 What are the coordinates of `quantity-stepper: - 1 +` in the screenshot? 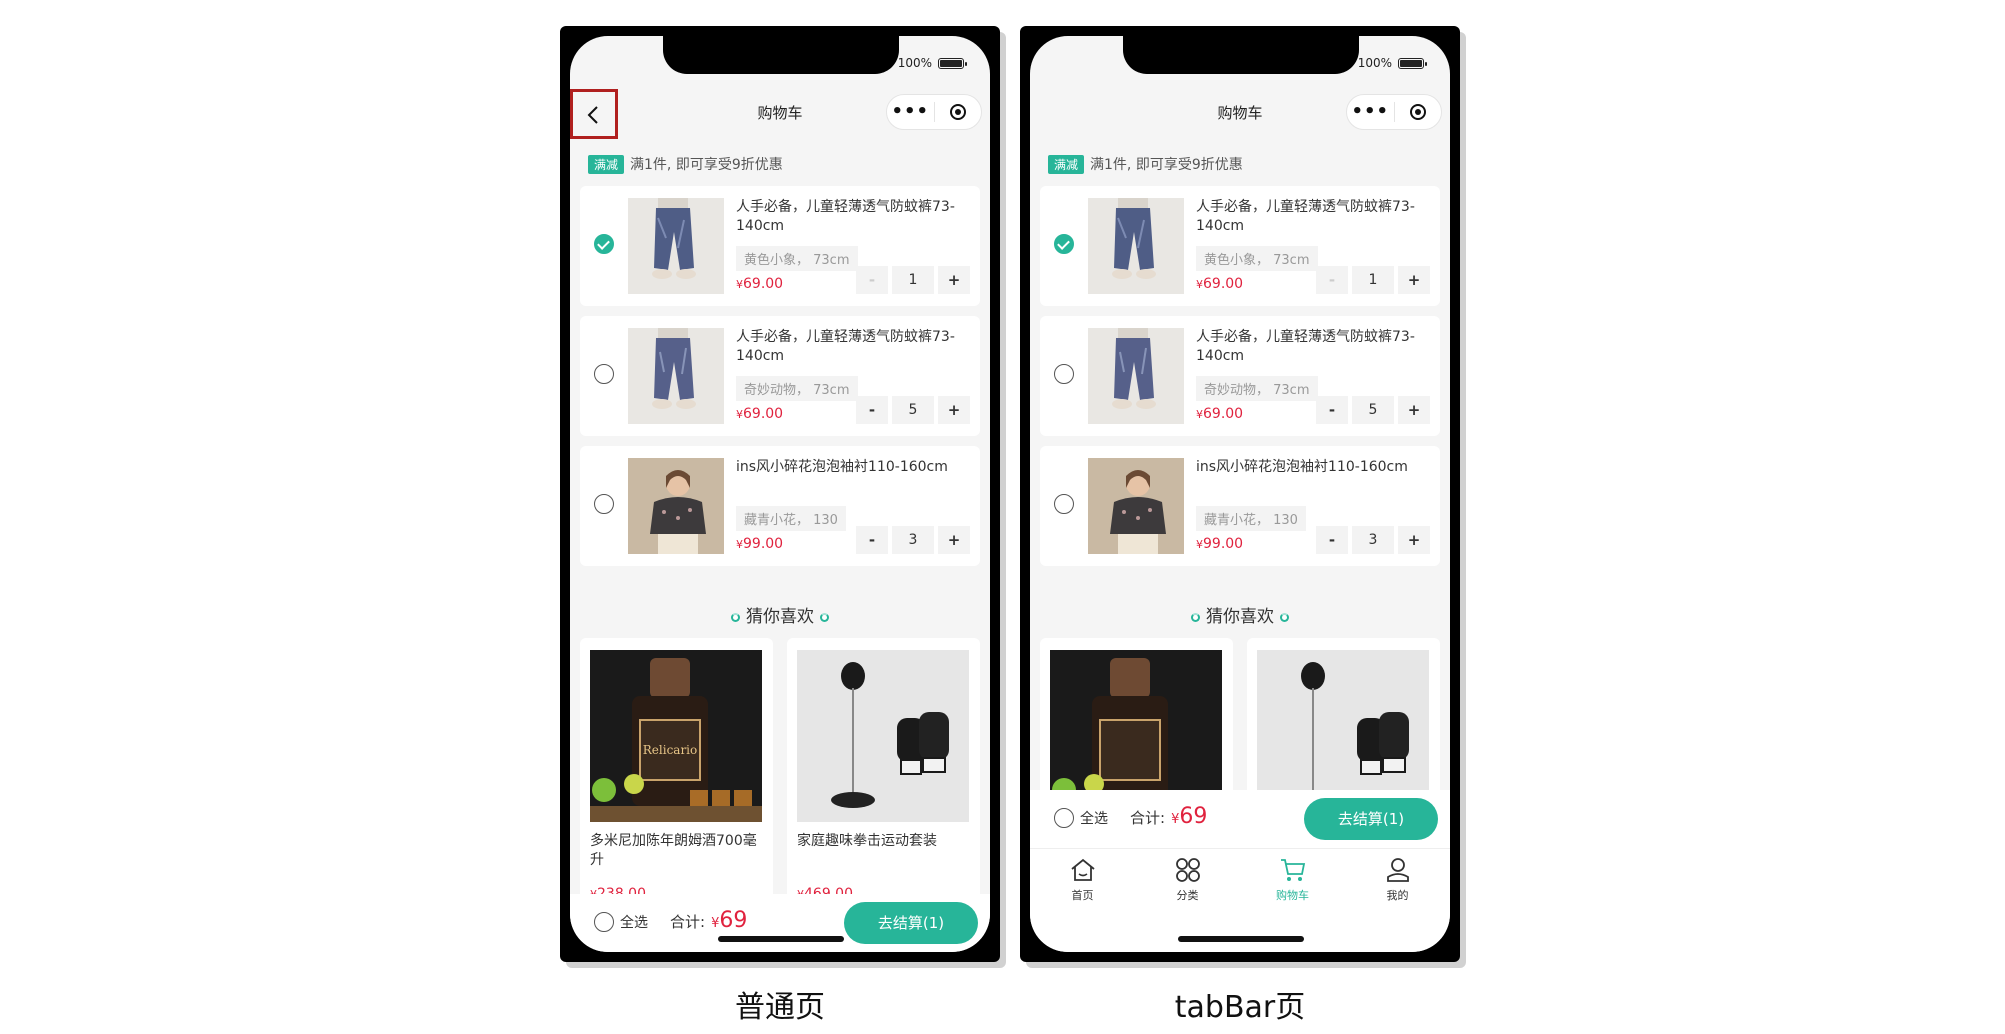 It's located at (913, 280).